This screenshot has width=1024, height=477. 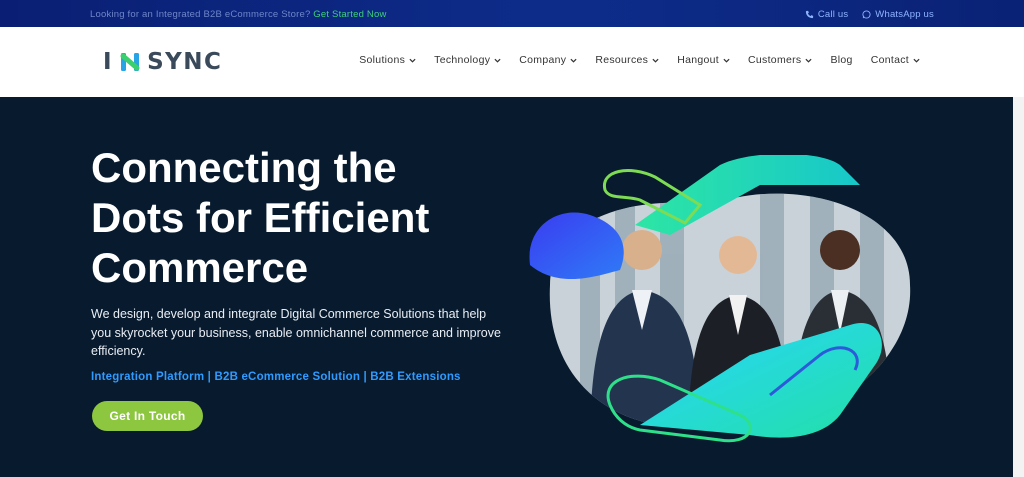 I want to click on whatsapp-link: WhatsApp us, so click(x=898, y=14).